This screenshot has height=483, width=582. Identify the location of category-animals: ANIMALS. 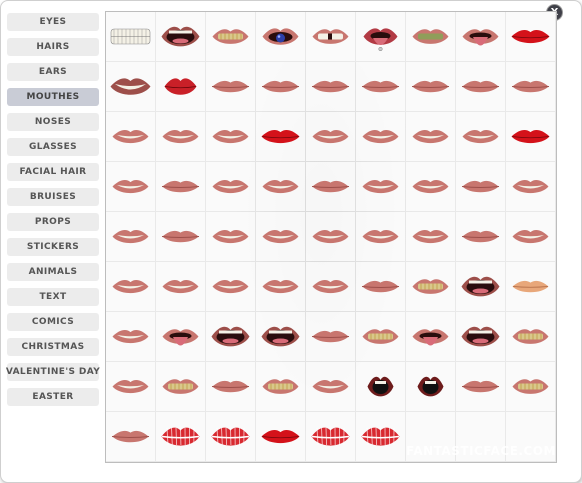
(53, 272).